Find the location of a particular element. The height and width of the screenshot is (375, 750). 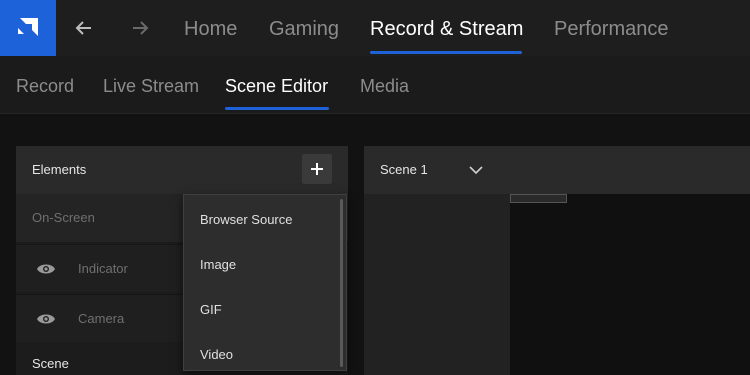

section-label: Scene is located at coordinates (50, 363).